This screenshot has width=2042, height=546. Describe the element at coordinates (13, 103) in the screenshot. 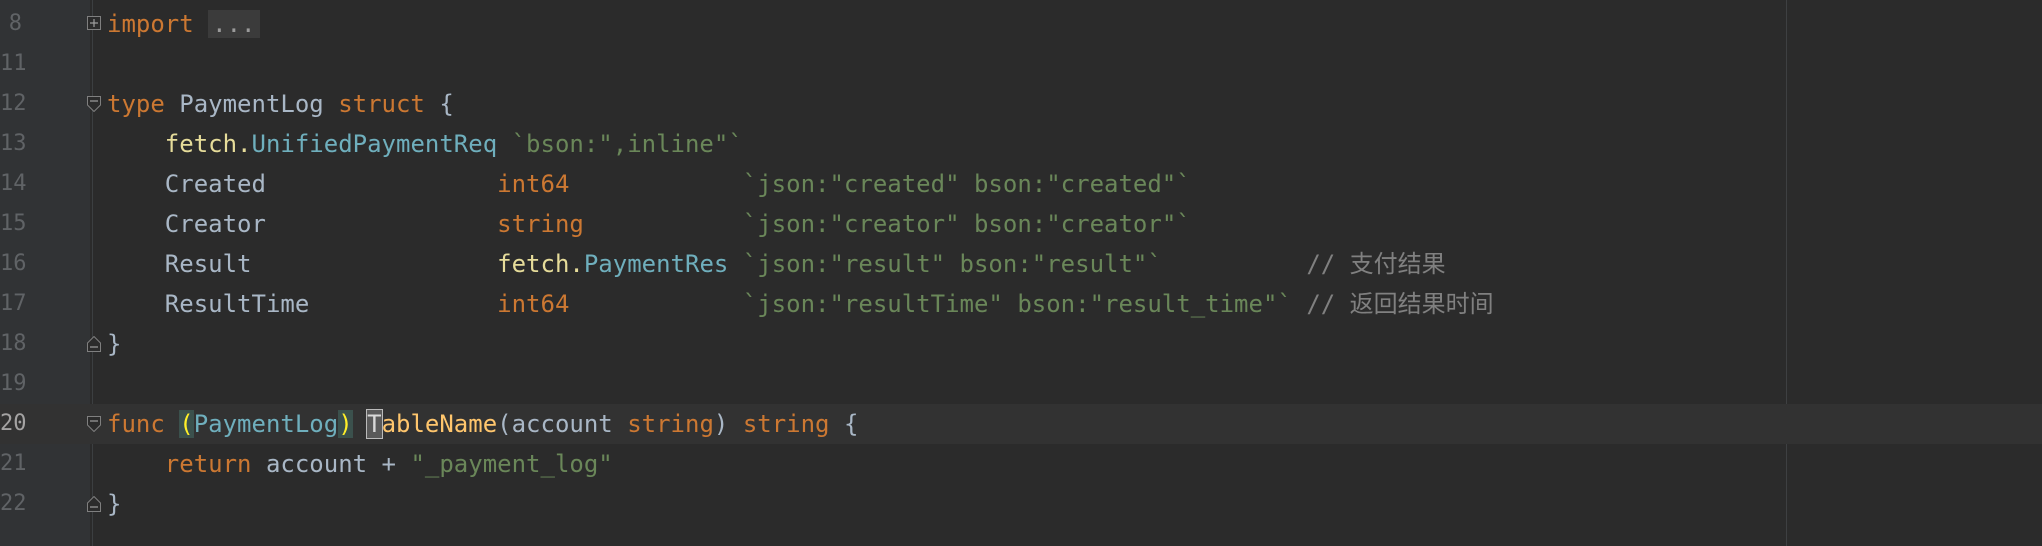

I see `line-number: 12` at that location.